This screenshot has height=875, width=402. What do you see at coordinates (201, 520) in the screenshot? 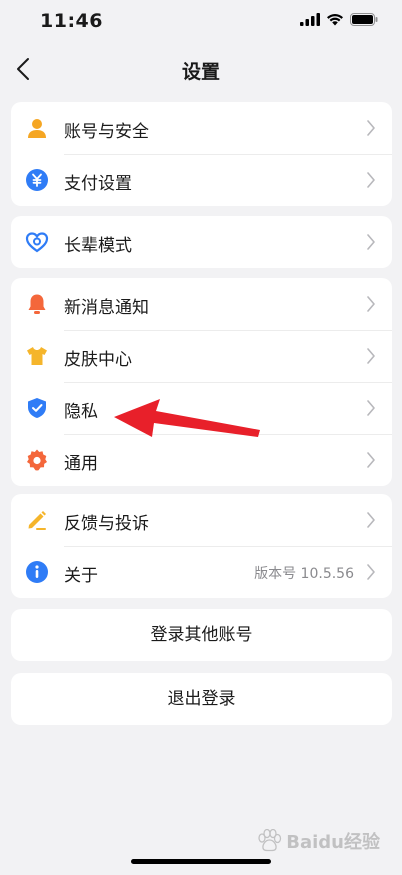
I see `settings-item-feedback: 反馈与投诉` at bounding box center [201, 520].